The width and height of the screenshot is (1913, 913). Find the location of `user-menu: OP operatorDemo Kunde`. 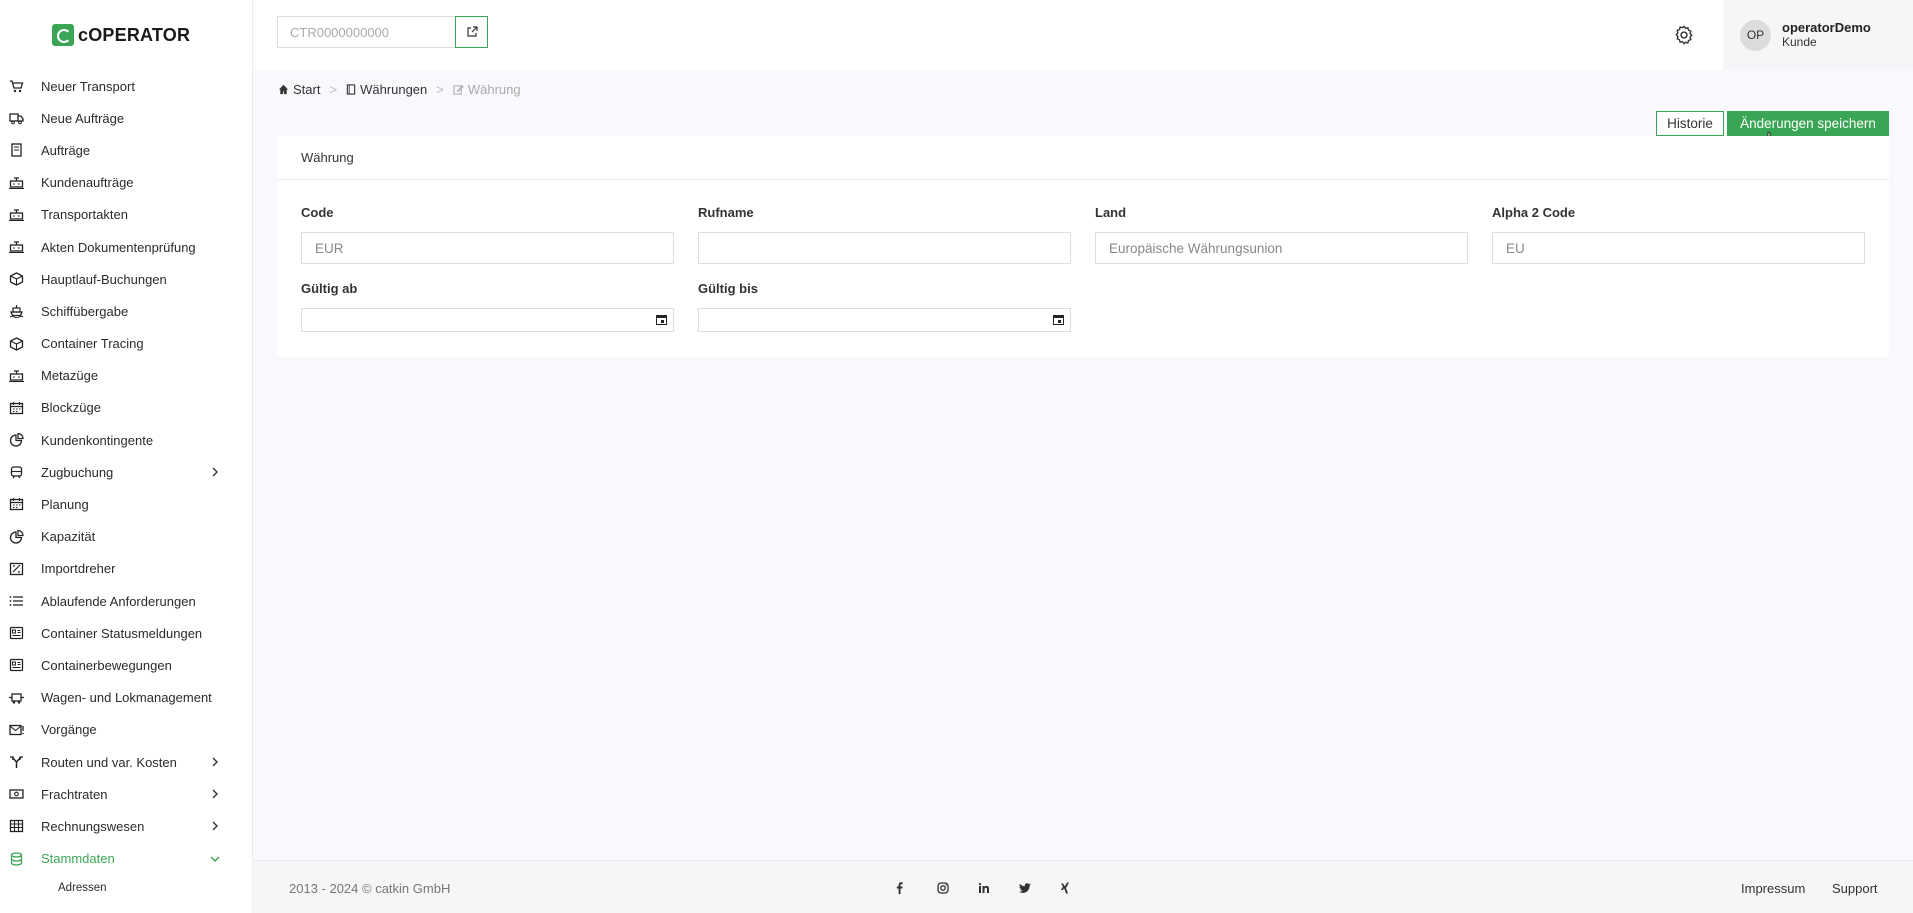

user-menu: OP operatorDemo Kunde is located at coordinates (1818, 35).